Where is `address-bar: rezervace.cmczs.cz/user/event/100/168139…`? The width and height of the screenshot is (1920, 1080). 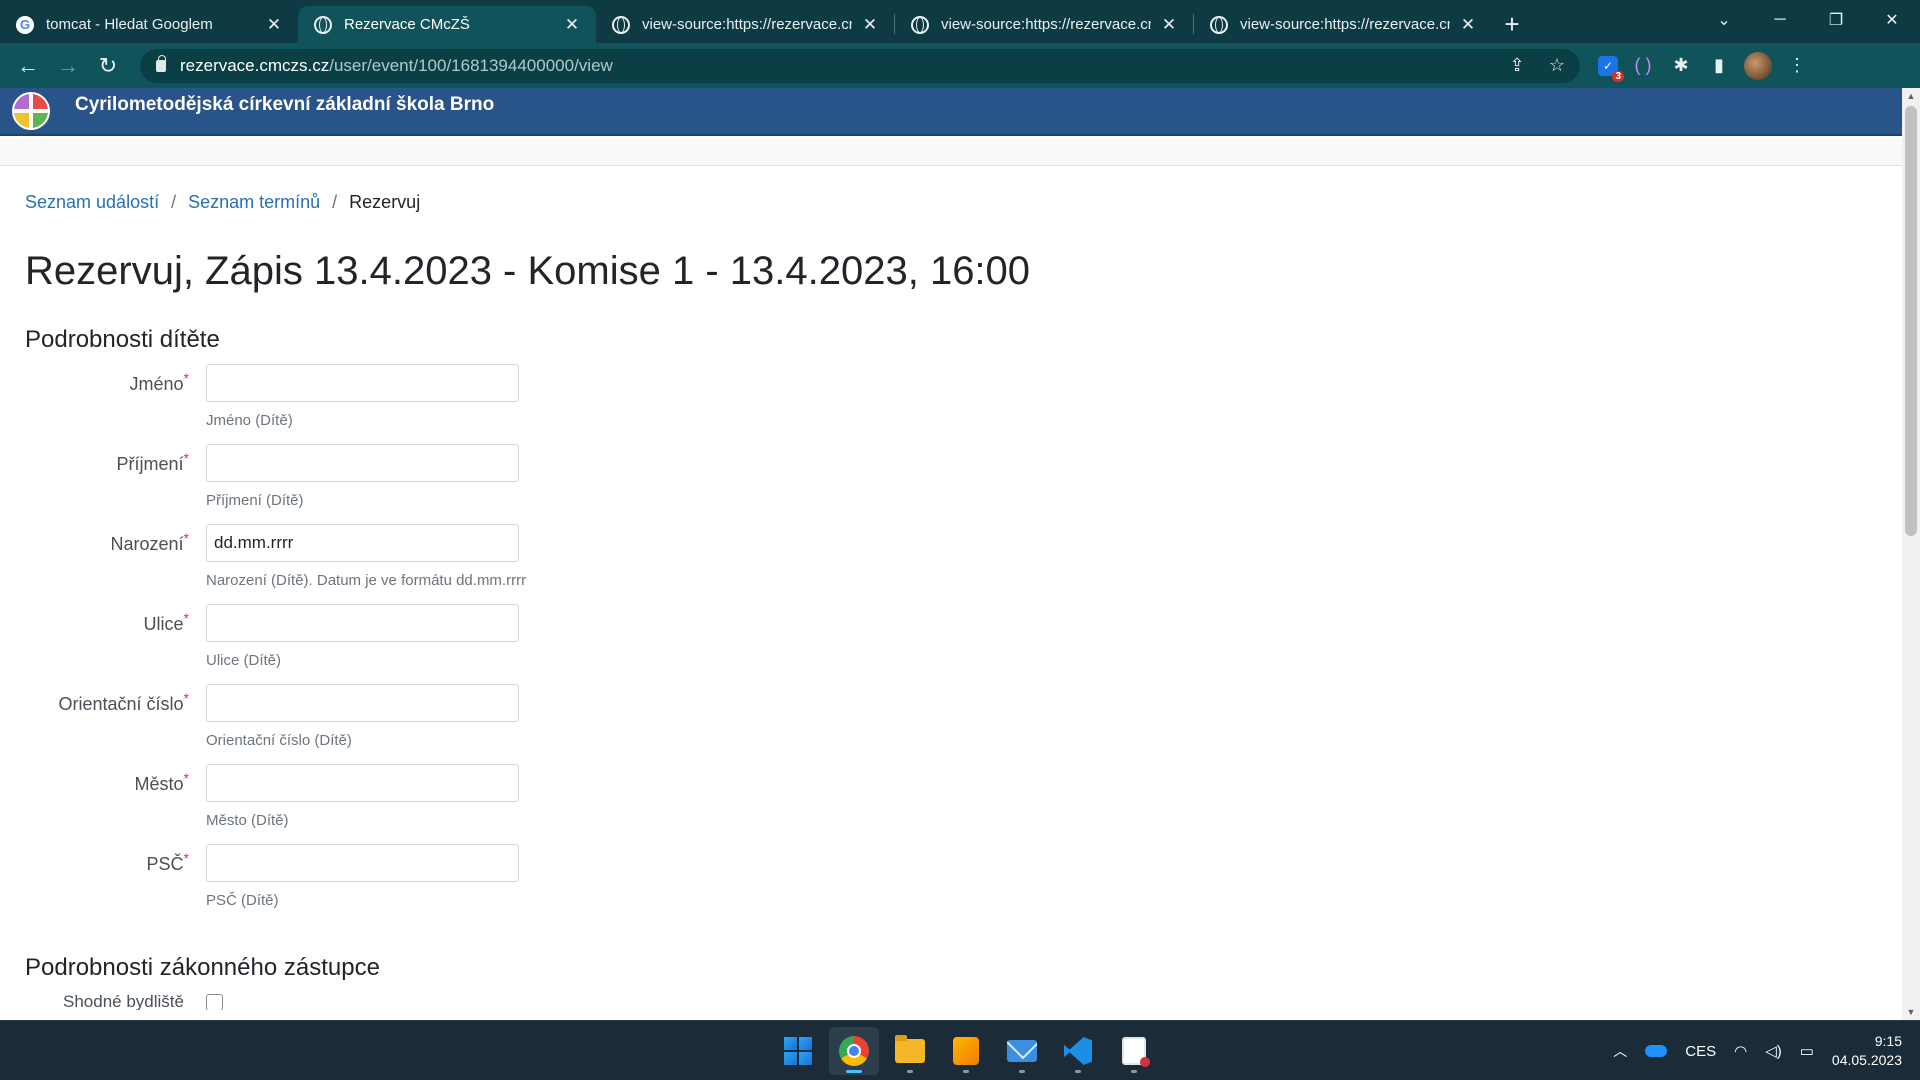
address-bar: rezervace.cmczs.cz/user/event/100/168139… is located at coordinates (860, 65).